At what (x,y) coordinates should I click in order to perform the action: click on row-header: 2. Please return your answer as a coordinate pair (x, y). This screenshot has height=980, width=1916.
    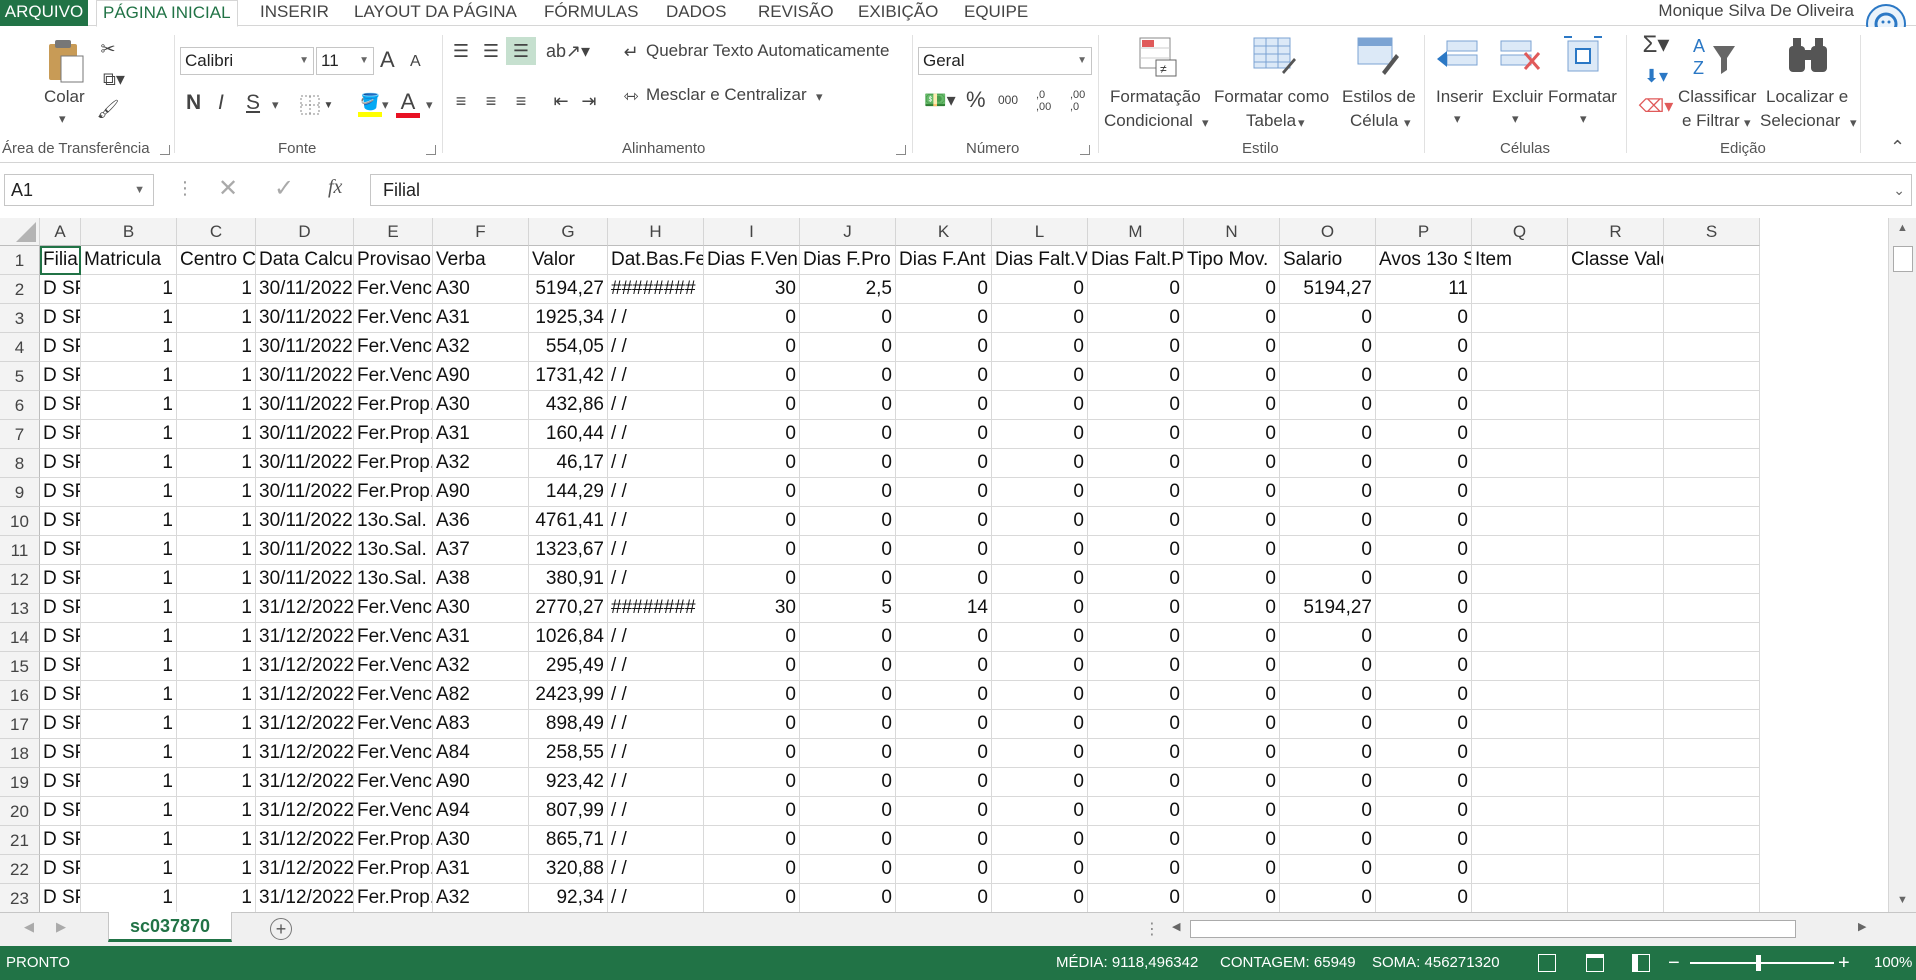
    Looking at the image, I should click on (20, 289).